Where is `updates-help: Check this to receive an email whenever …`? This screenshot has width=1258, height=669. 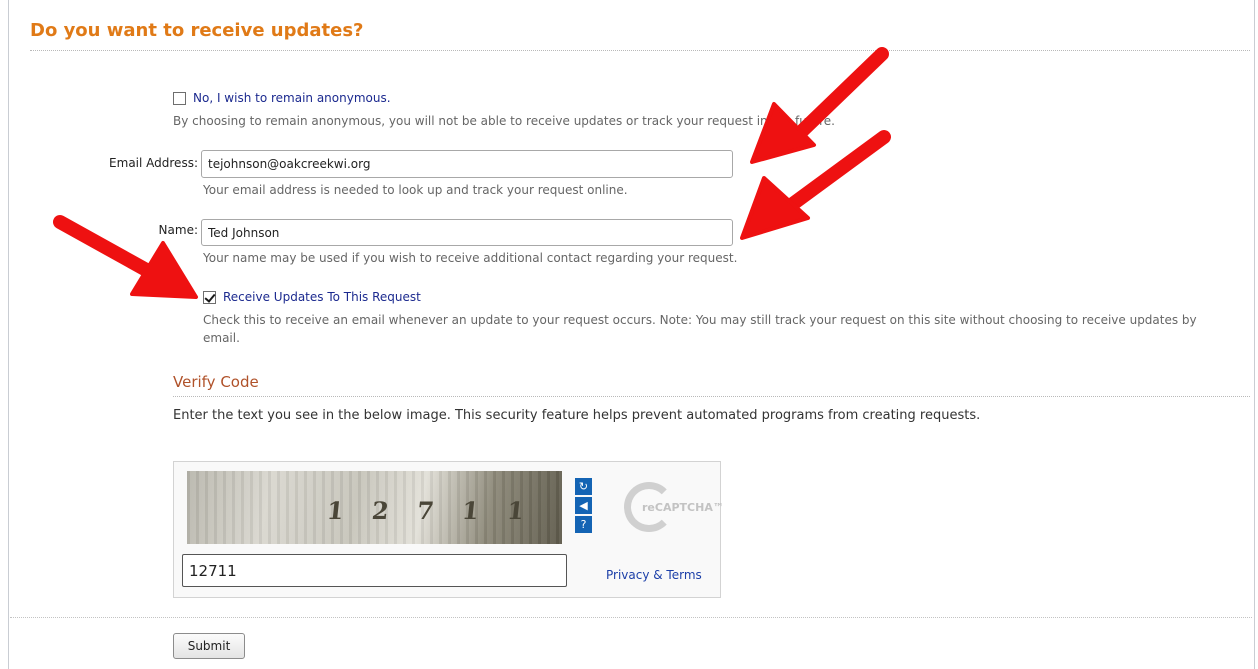 updates-help: Check this to receive an email whenever … is located at coordinates (700, 329).